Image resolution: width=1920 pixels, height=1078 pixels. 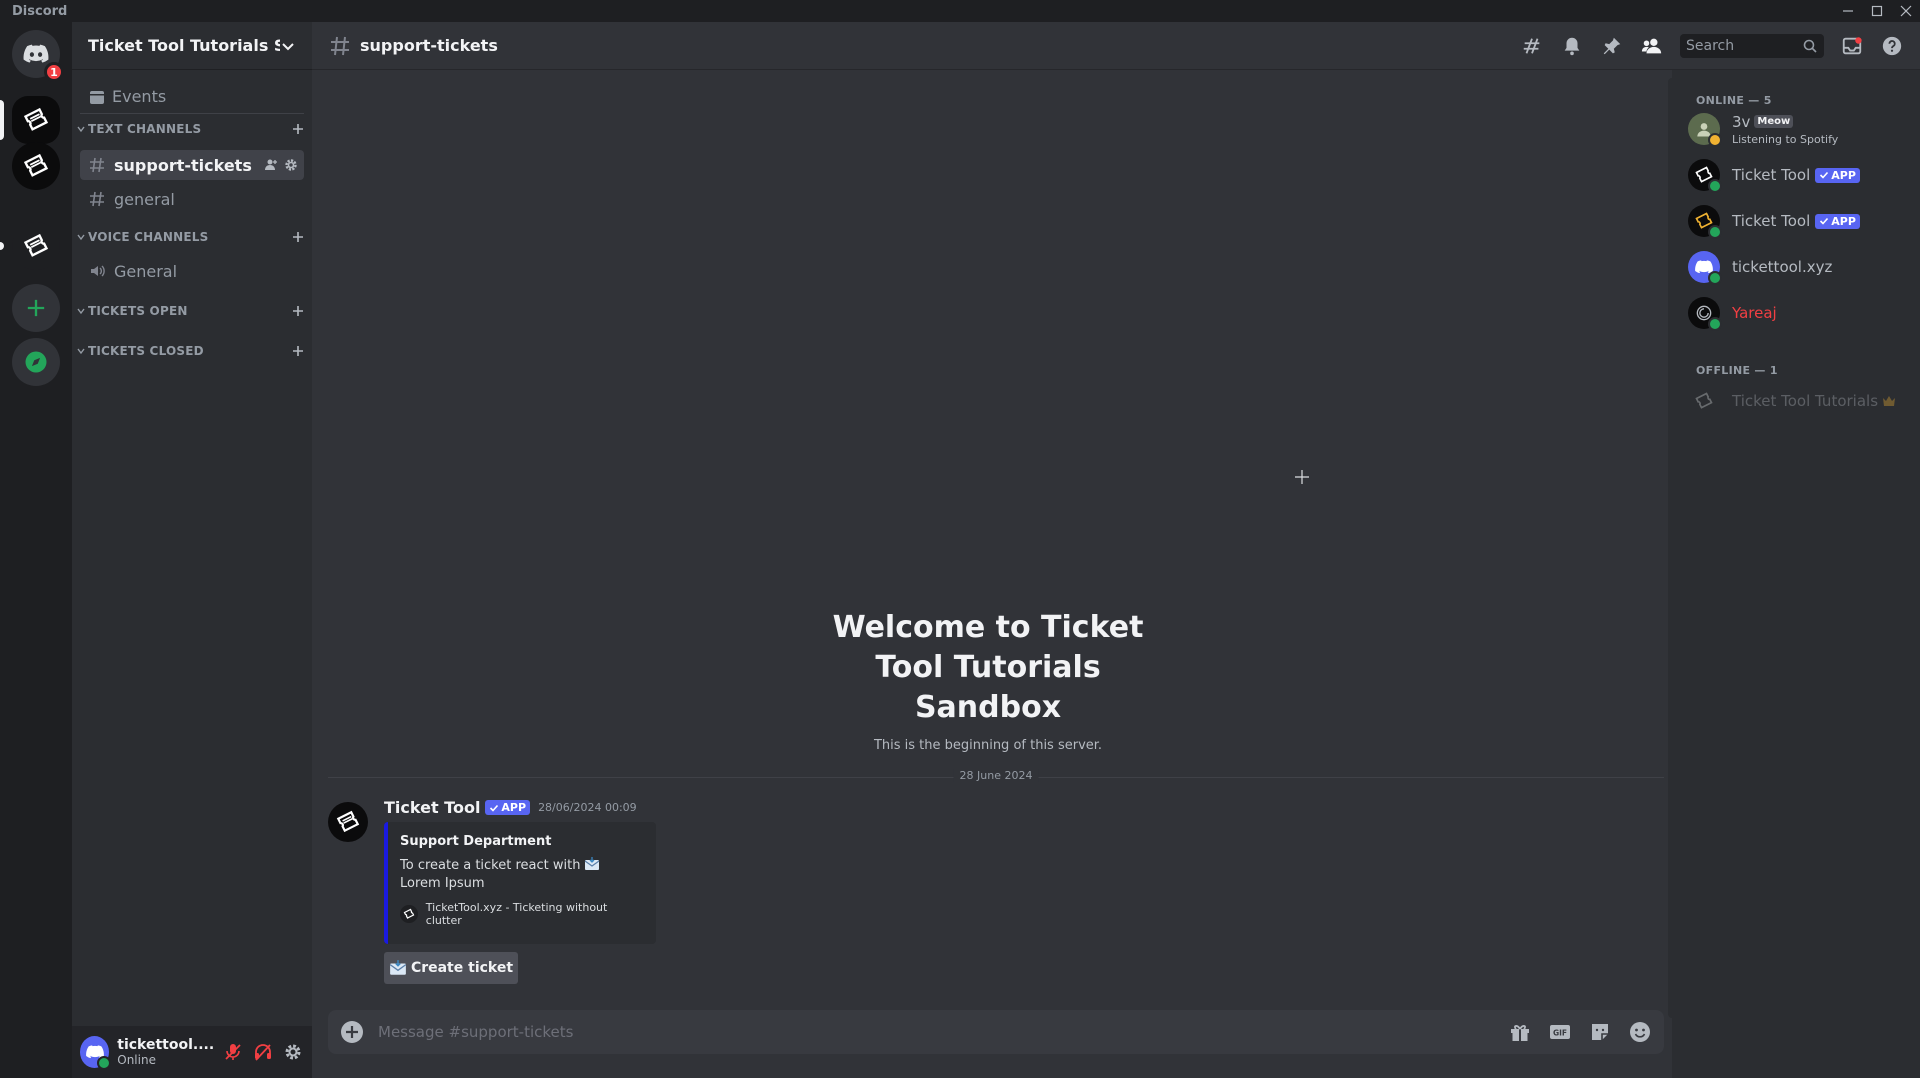 What do you see at coordinates (352, 1032) in the screenshot?
I see `add-attachment-icon` at bounding box center [352, 1032].